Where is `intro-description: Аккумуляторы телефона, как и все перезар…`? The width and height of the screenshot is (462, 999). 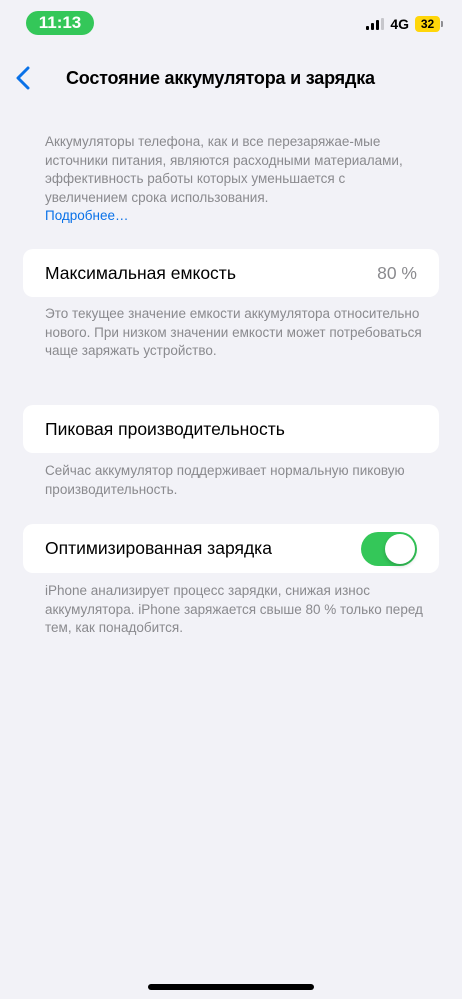
intro-description: Аккумуляторы телефона, как и все перезар… is located at coordinates (235, 179).